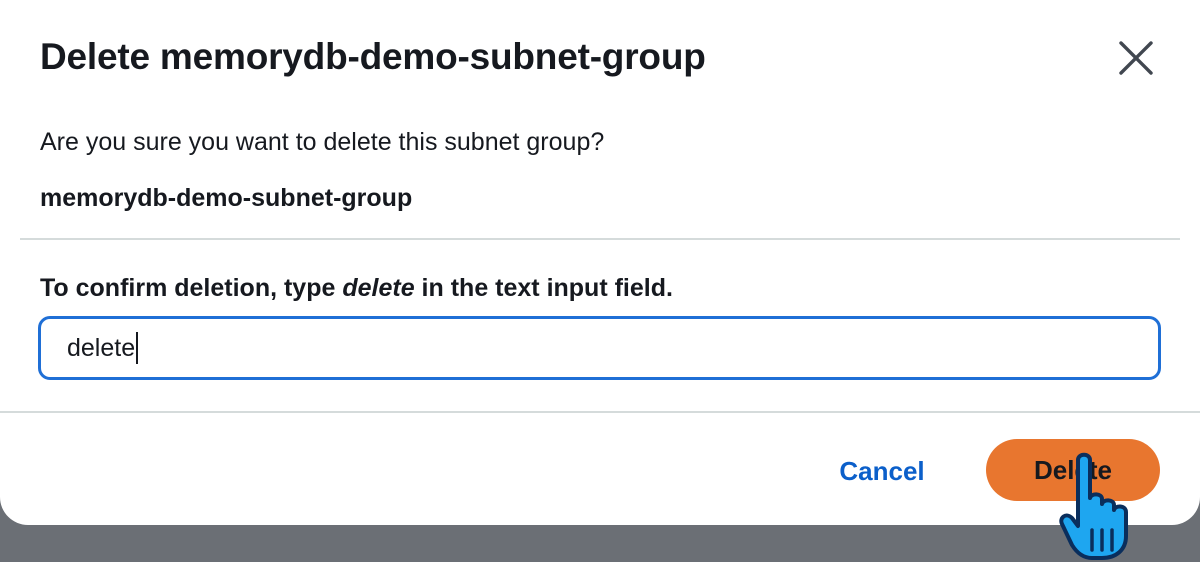 This screenshot has width=1200, height=562. I want to click on close-button, so click(1136, 58).